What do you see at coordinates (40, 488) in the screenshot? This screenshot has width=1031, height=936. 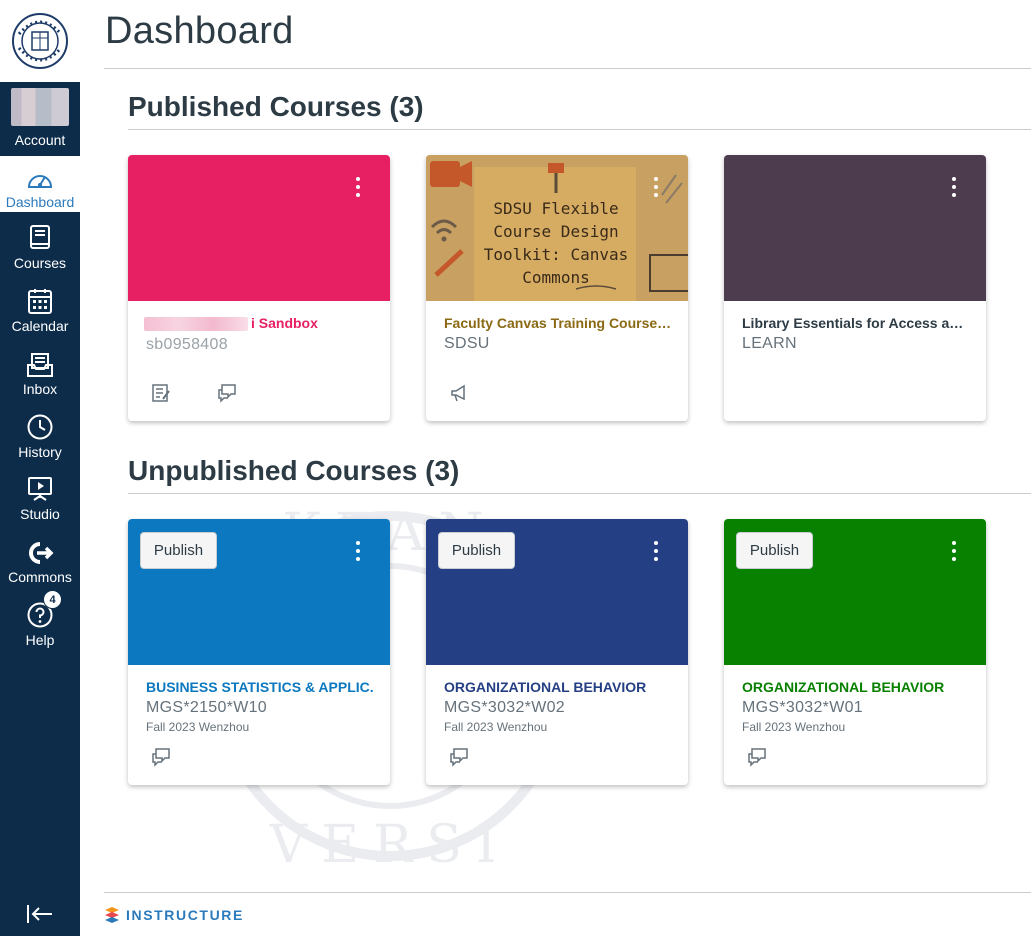 I see `studio-icon` at bounding box center [40, 488].